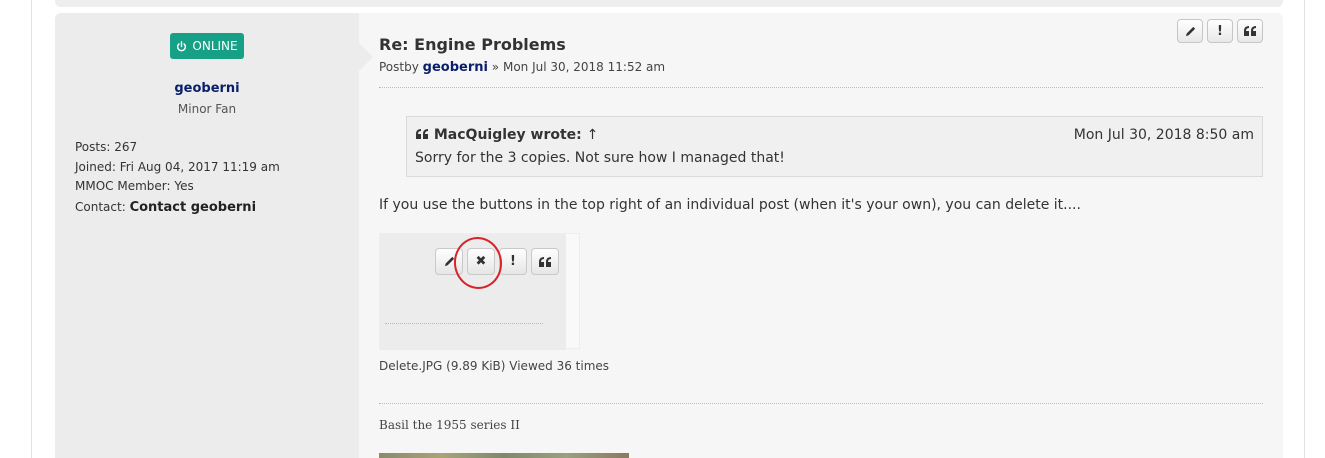  What do you see at coordinates (95, 167) in the screenshot?
I see `joined-label: Joined:` at bounding box center [95, 167].